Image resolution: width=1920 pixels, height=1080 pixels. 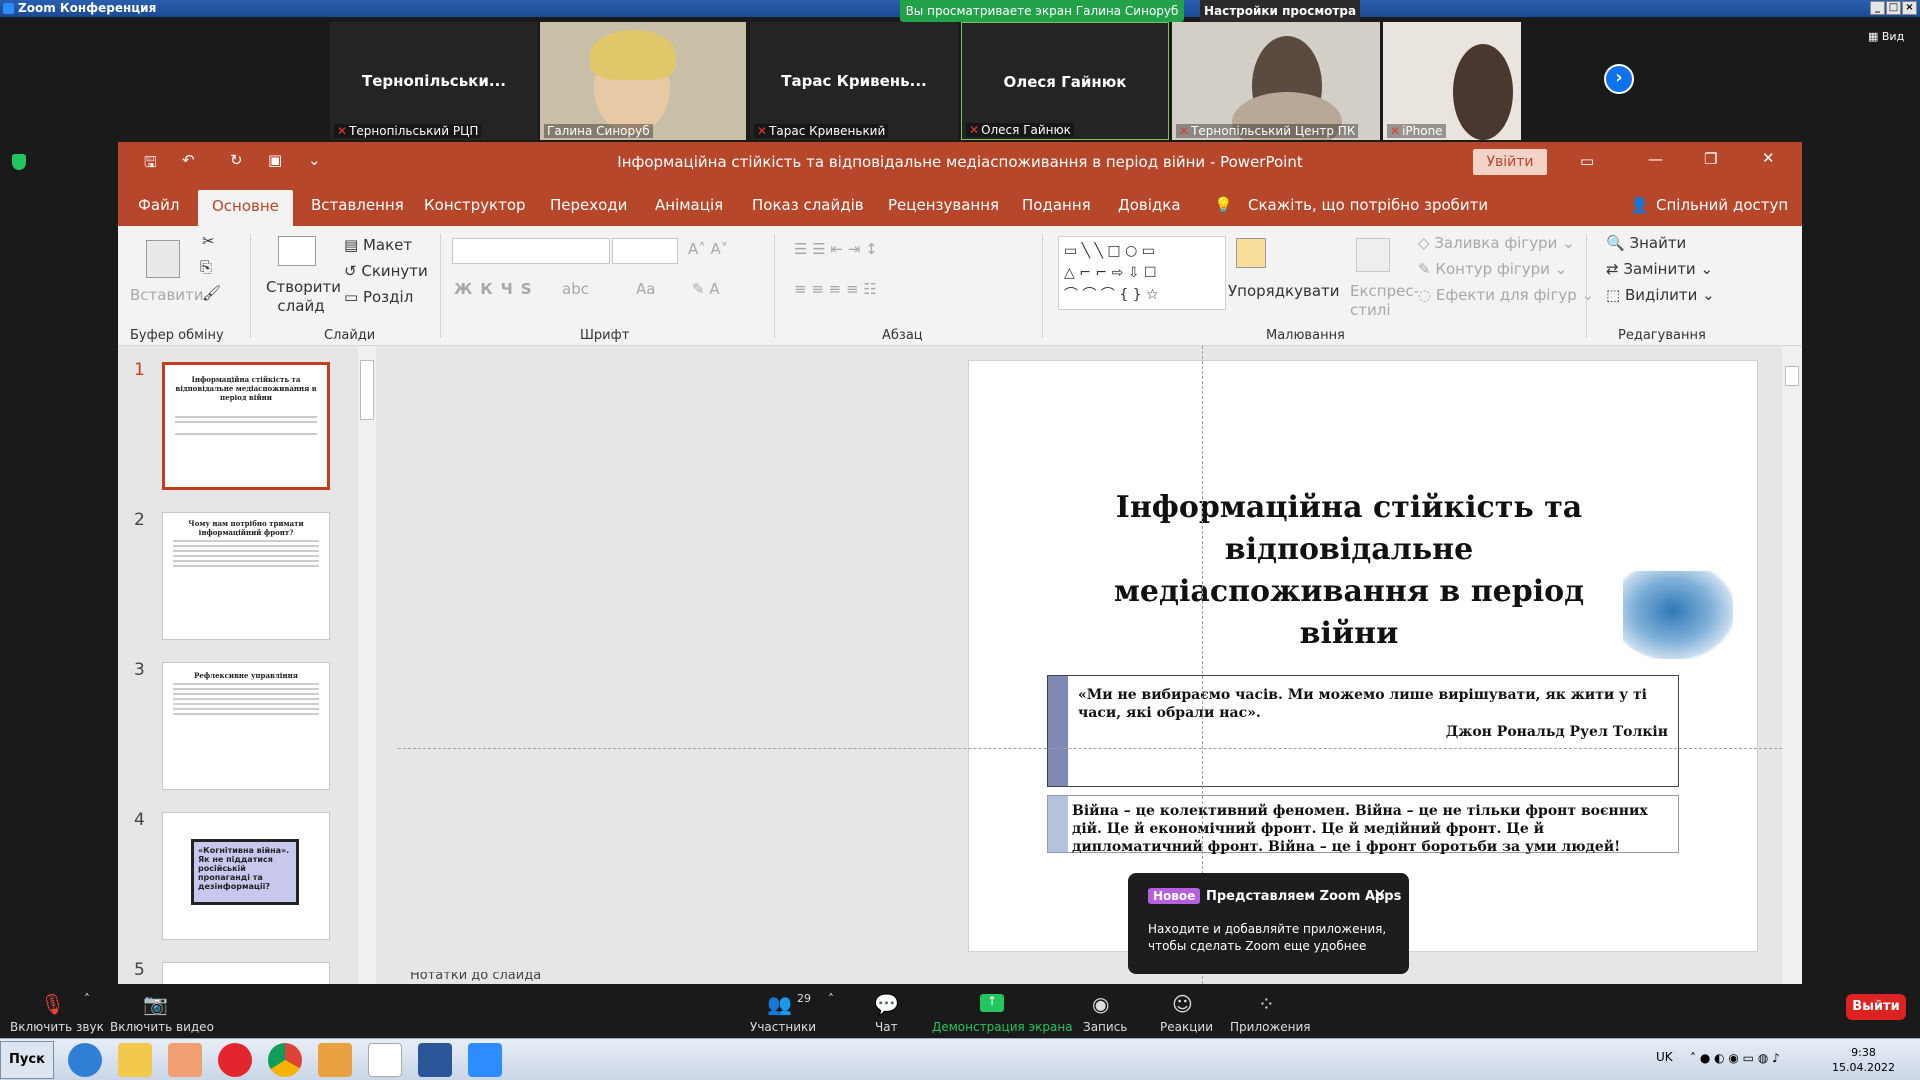 What do you see at coordinates (575, 289) in the screenshot?
I see `strikethrough-icon: abc` at bounding box center [575, 289].